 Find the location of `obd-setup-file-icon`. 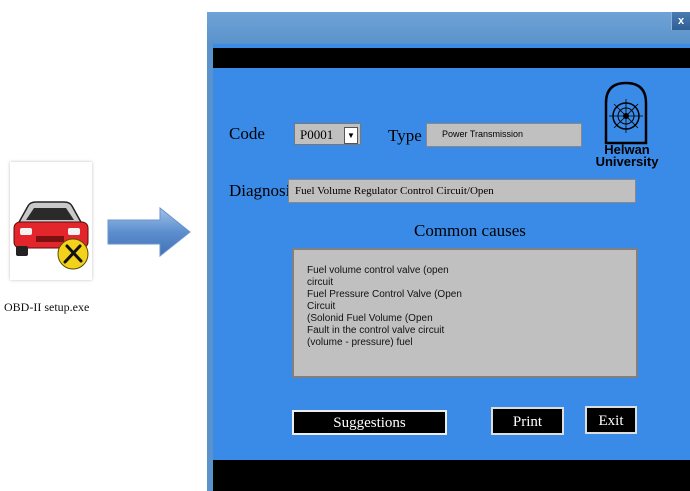

obd-setup-file-icon is located at coordinates (51, 221).